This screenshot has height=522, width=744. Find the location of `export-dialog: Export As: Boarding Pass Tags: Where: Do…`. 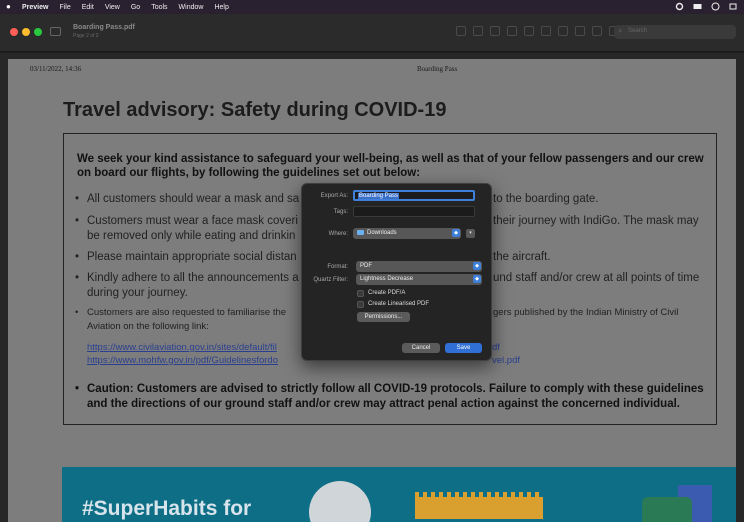

export-dialog: Export As: Boarding Pass Tags: Where: Do… is located at coordinates (396, 272).